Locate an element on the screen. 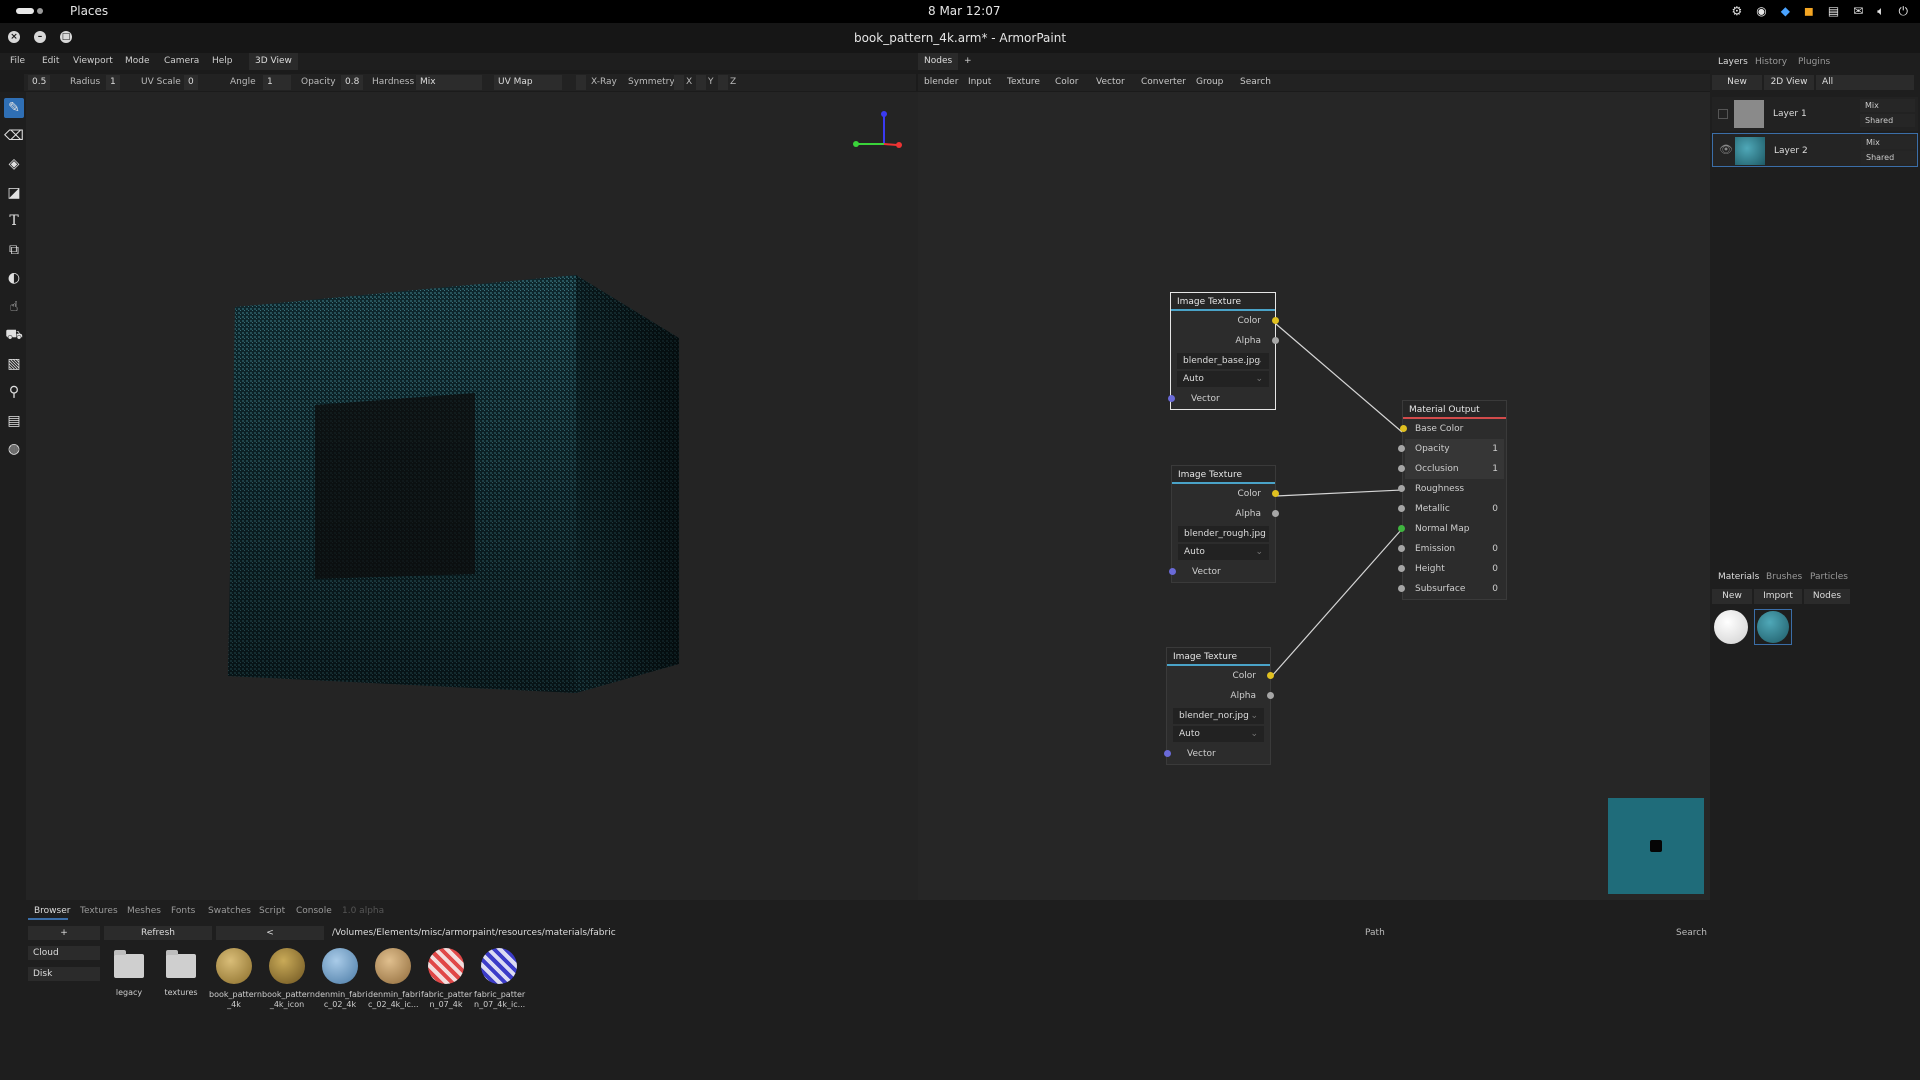  tab-layers: Layers is located at coordinates (1733, 62).